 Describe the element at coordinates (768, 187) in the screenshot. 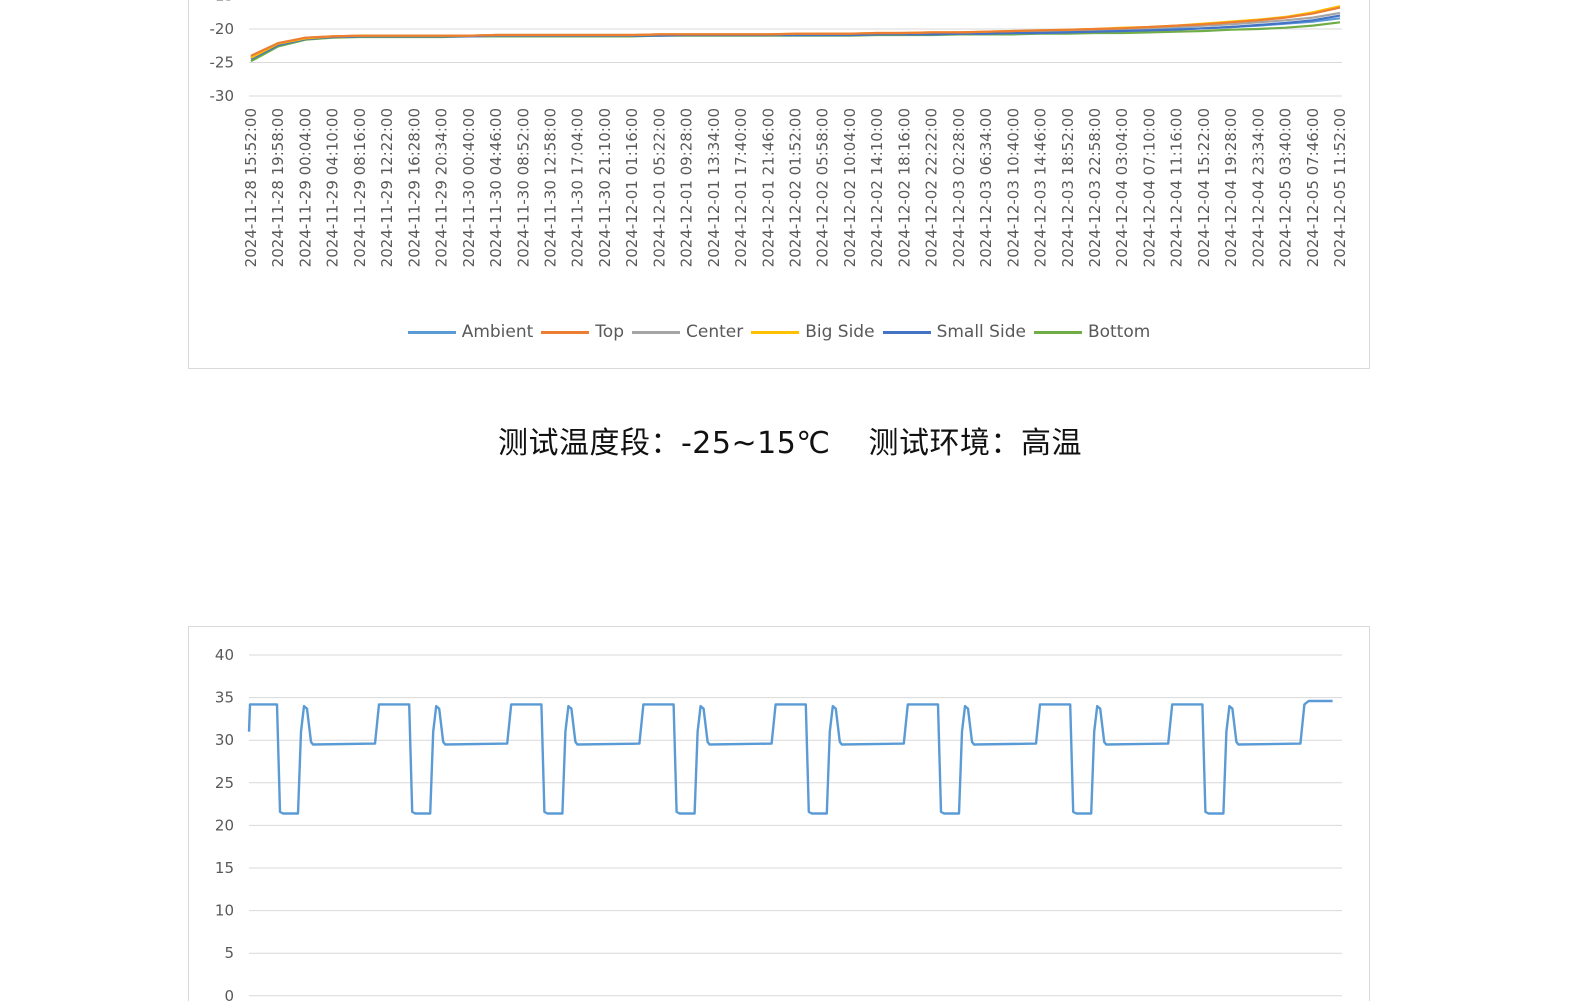

I see `x-tick-label: 2024-12-01 21:46:00` at that location.